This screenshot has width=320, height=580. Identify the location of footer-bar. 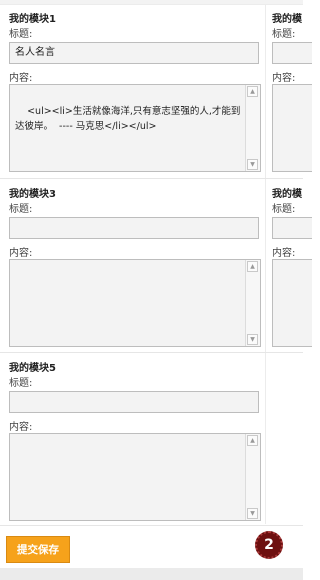
(151, 574).